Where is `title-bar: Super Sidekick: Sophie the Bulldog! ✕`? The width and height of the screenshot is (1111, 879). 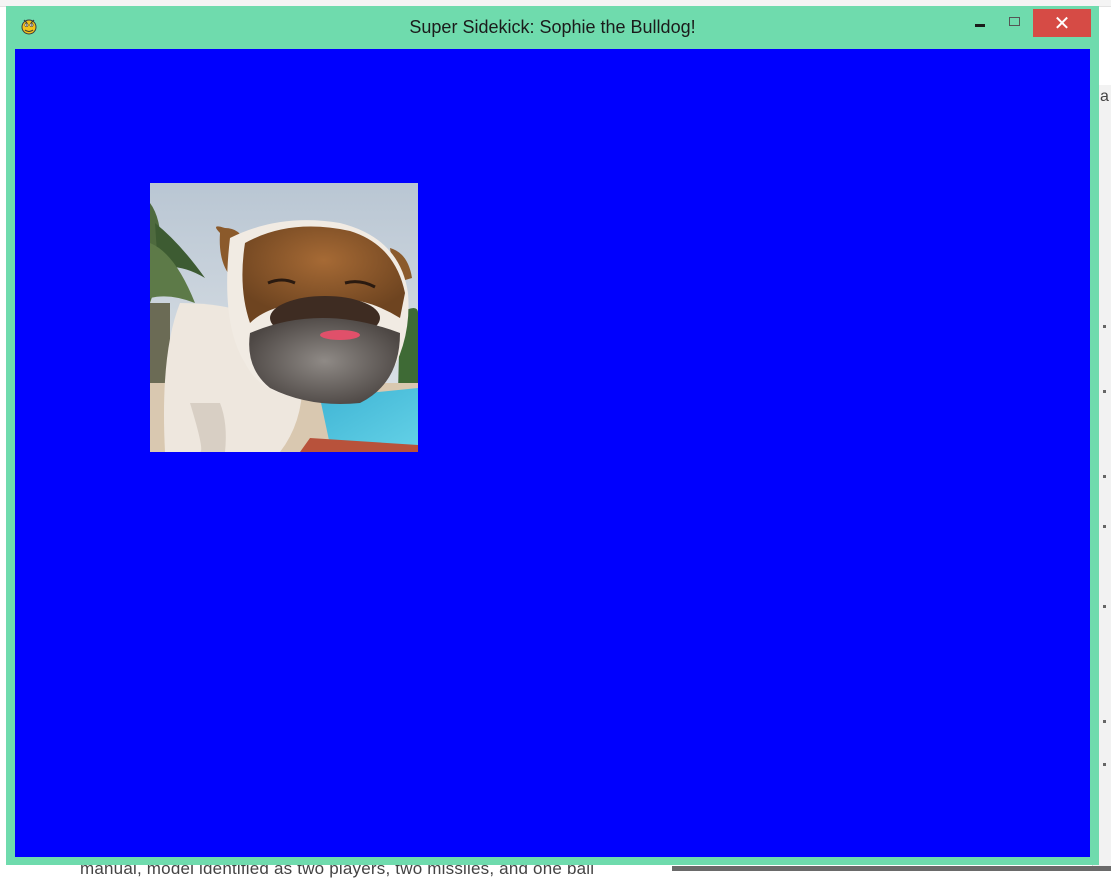
title-bar: Super Sidekick: Sophie the Bulldog! ✕ is located at coordinates (552, 26).